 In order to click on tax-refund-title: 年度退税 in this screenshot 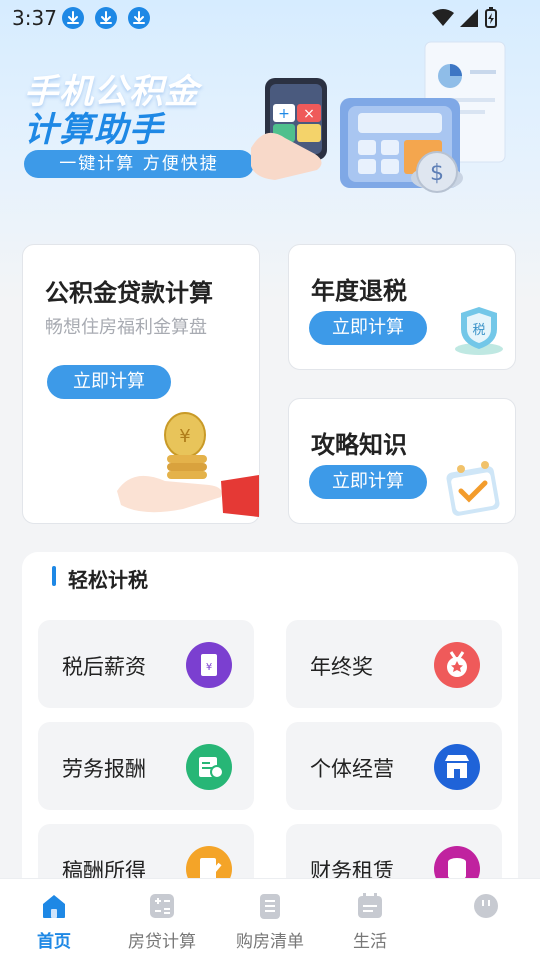, I will do `click(359, 291)`.